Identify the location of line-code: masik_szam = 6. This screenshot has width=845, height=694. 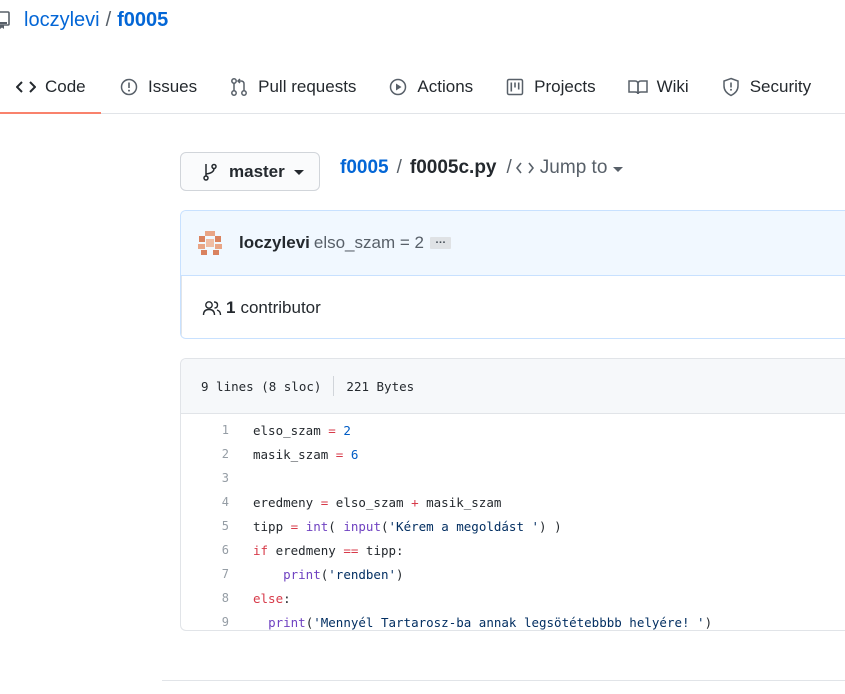
(306, 454).